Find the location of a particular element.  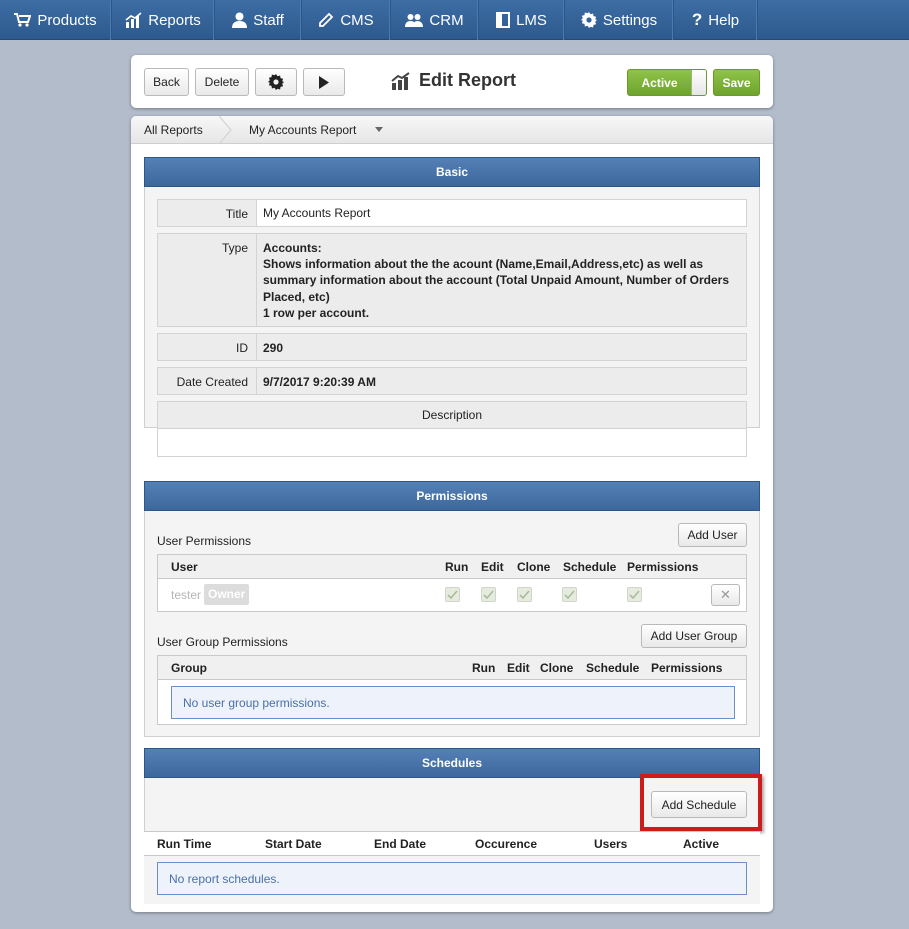

page-title-text: Edit Report is located at coordinates (467, 80).